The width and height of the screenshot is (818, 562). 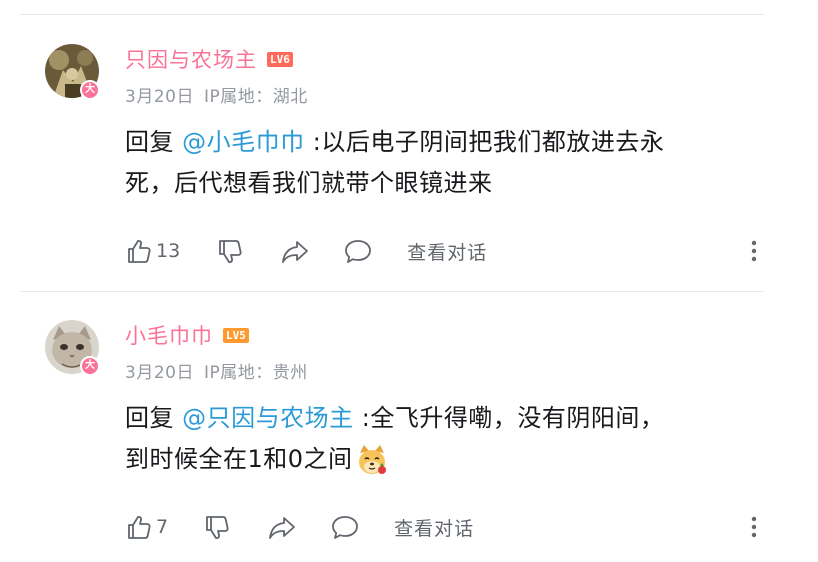 What do you see at coordinates (239, 459) in the screenshot?
I see `comment-body-2: 到时候全在1和0之间` at bounding box center [239, 459].